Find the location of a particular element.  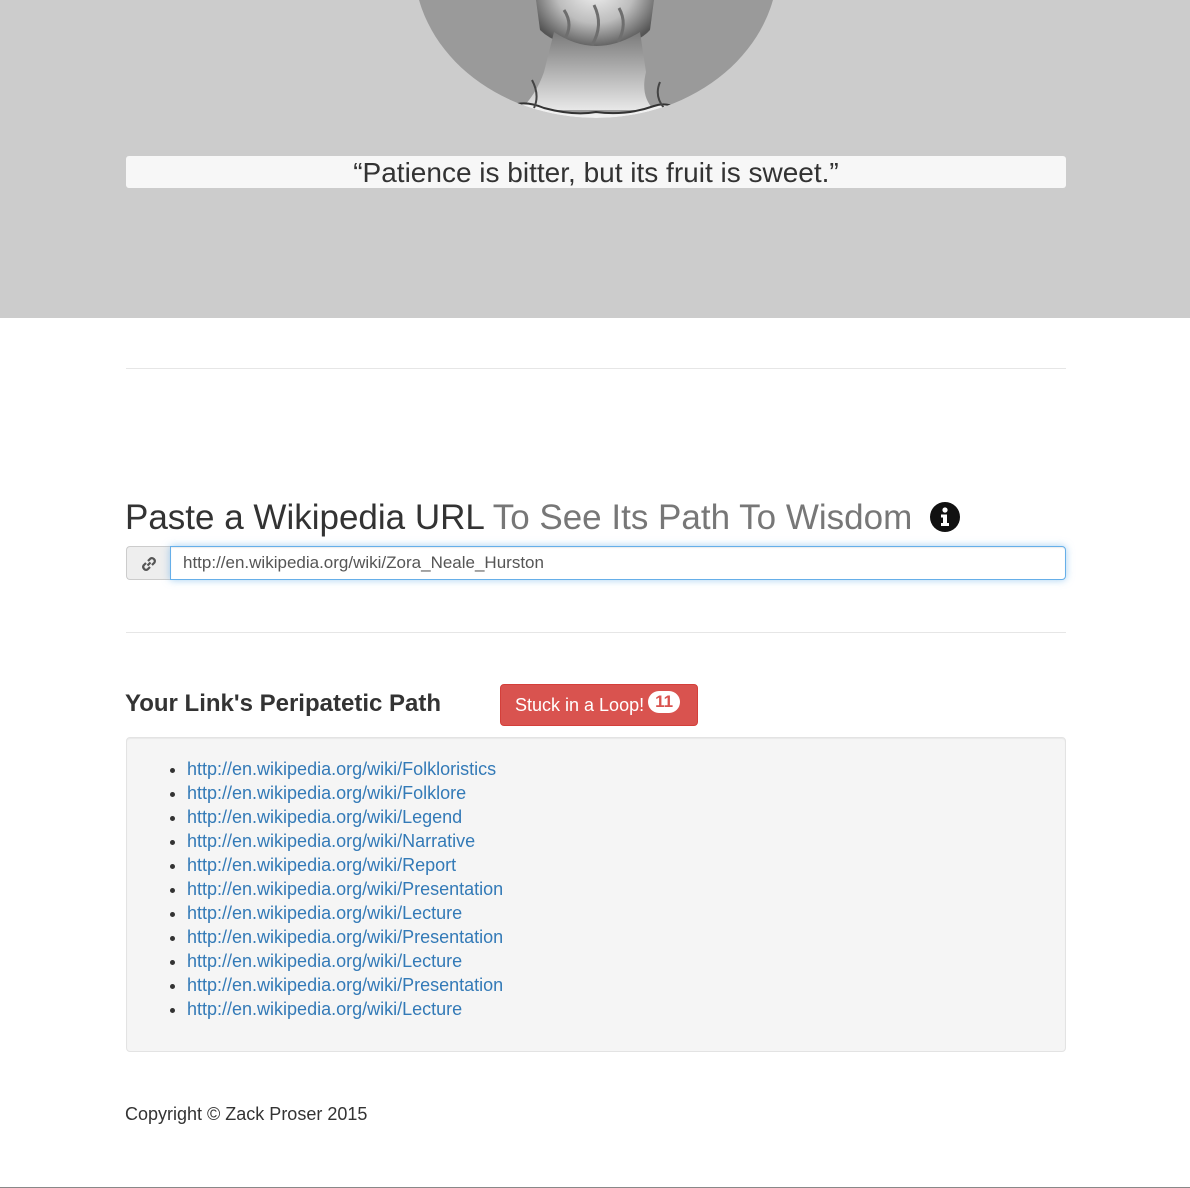

loop-button-label: Stuck in a Loop! is located at coordinates (580, 704).